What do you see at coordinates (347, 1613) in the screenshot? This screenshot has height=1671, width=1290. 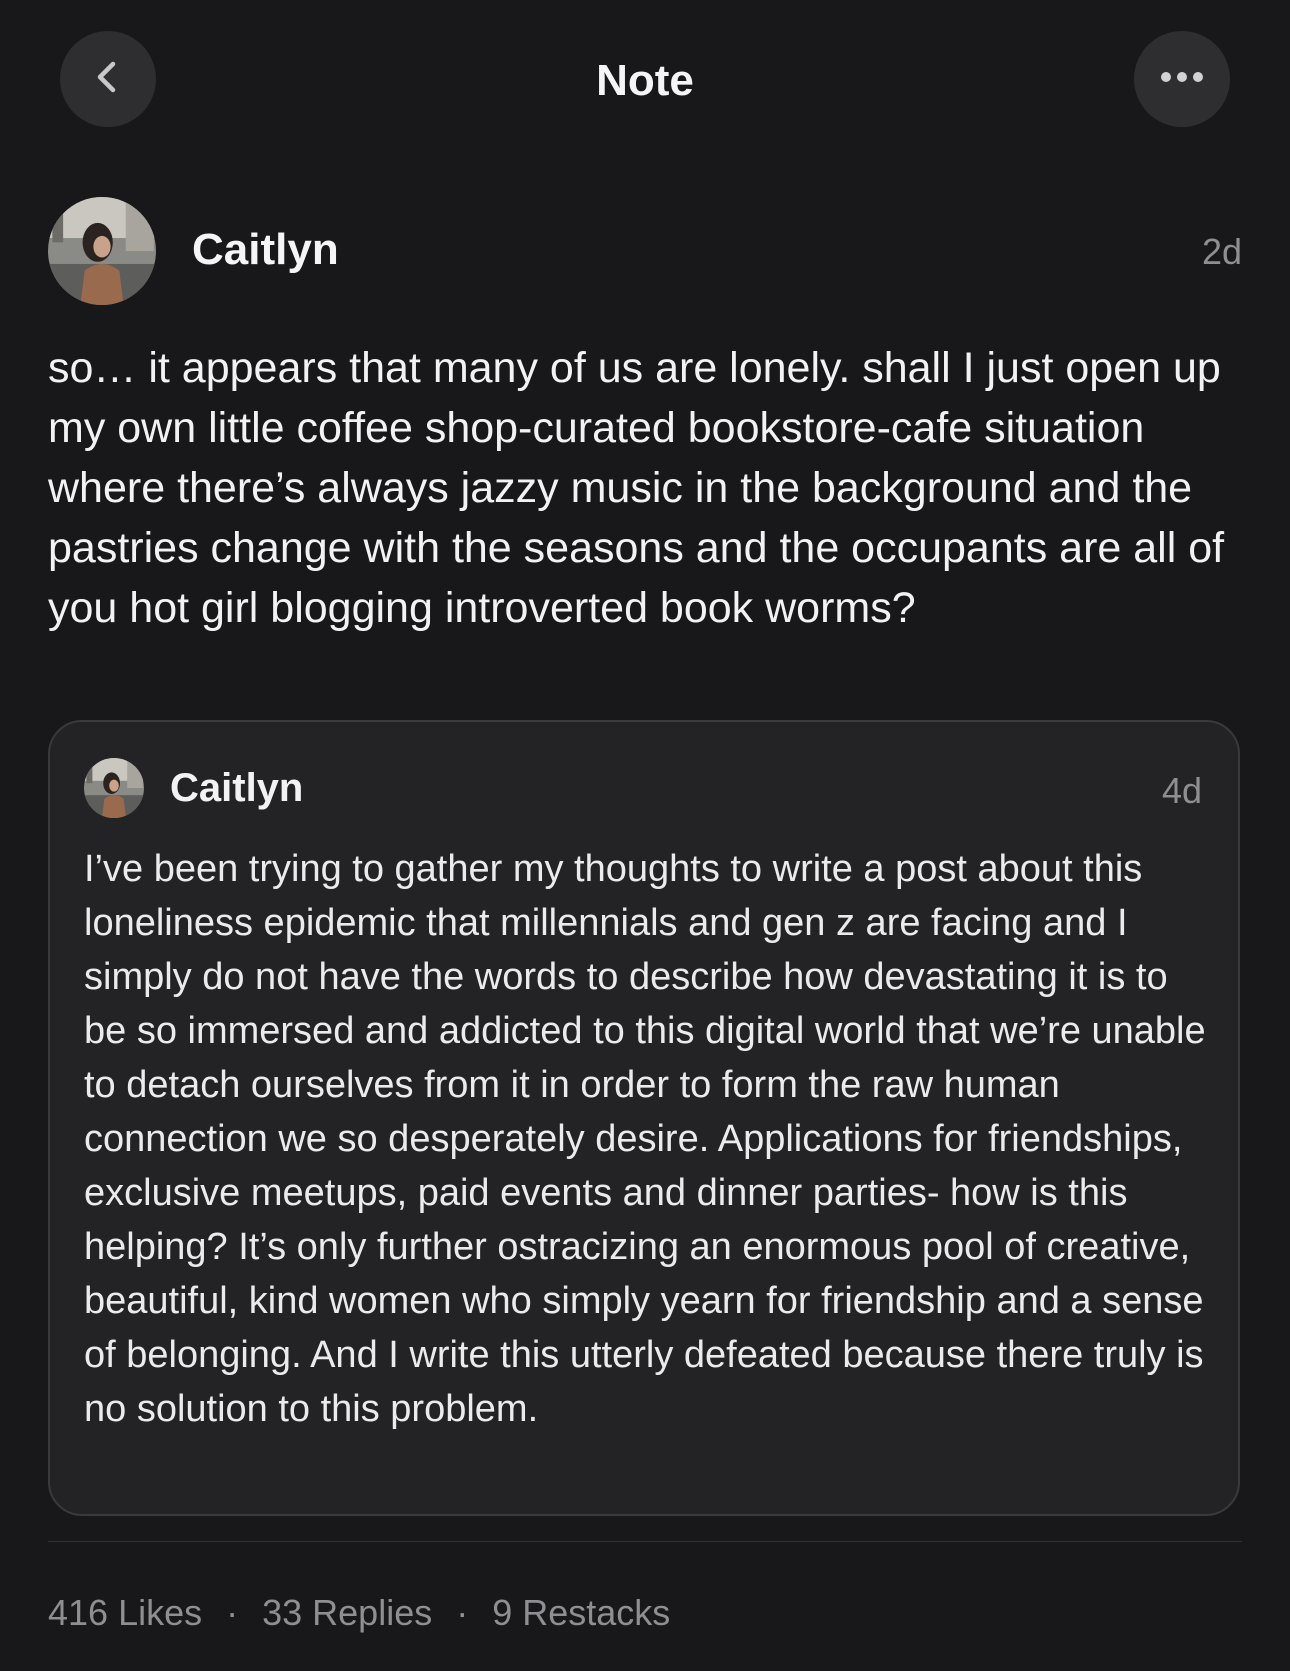 I see `replies-count: 33 Replies` at bounding box center [347, 1613].